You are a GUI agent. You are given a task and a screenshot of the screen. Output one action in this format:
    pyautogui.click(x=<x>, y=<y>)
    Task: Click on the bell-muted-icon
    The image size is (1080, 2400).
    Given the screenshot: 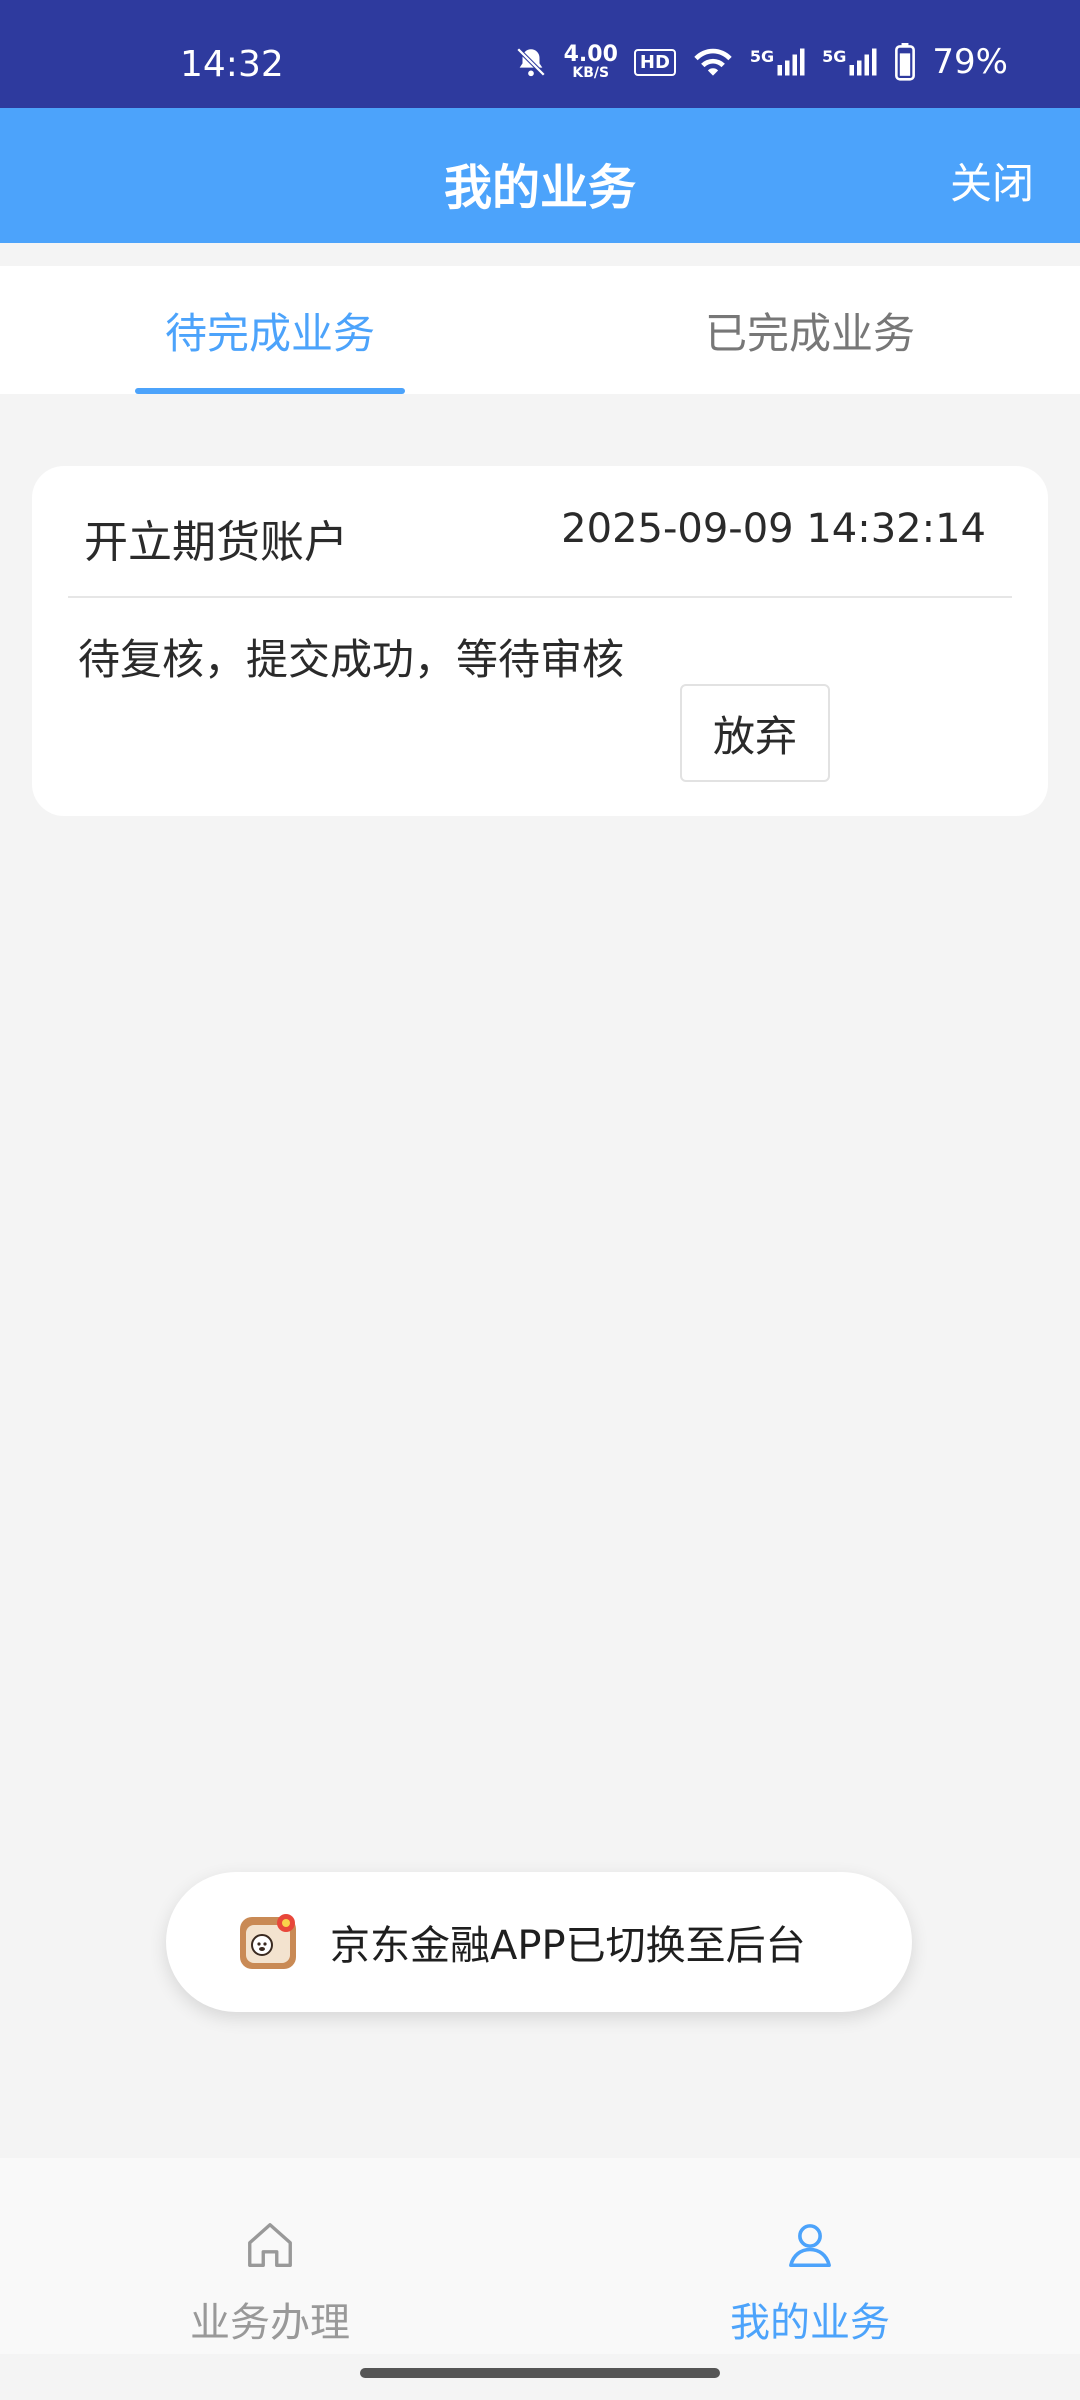 What is the action you would take?
    pyautogui.click(x=531, y=62)
    